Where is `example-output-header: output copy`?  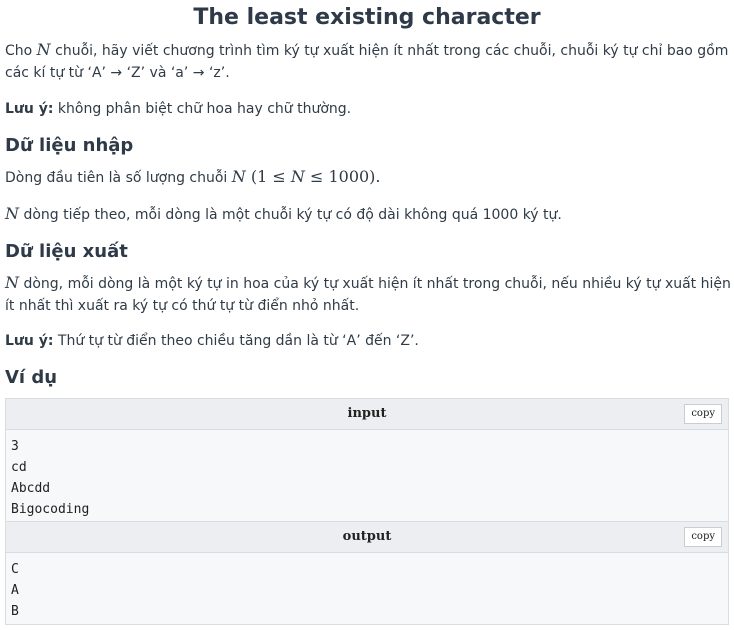 example-output-header: output copy is located at coordinates (367, 537).